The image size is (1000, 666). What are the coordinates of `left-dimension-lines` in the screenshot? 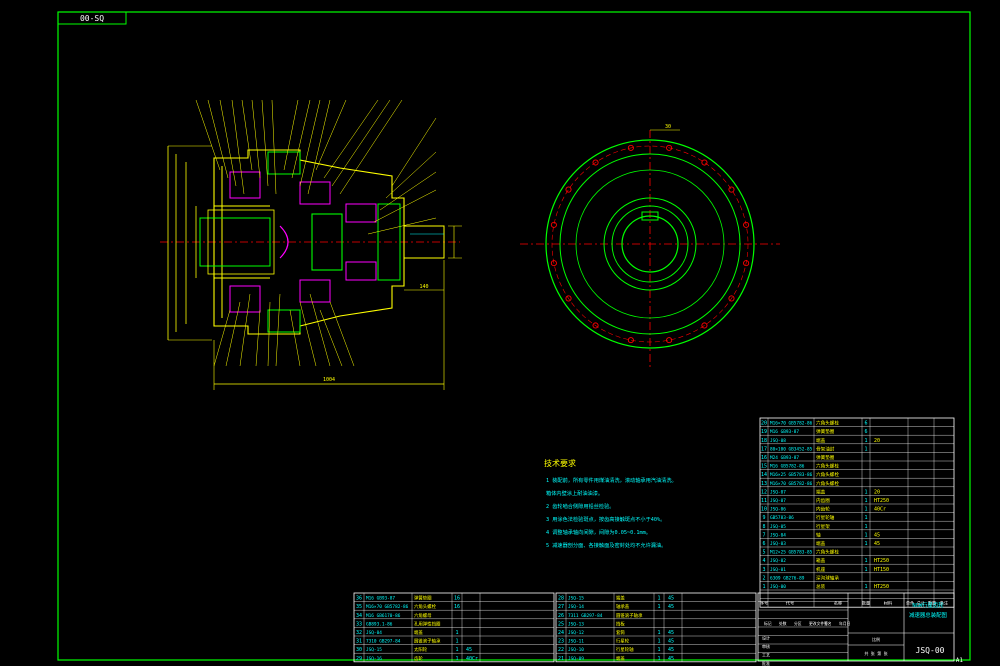 It's located at (182, 243).